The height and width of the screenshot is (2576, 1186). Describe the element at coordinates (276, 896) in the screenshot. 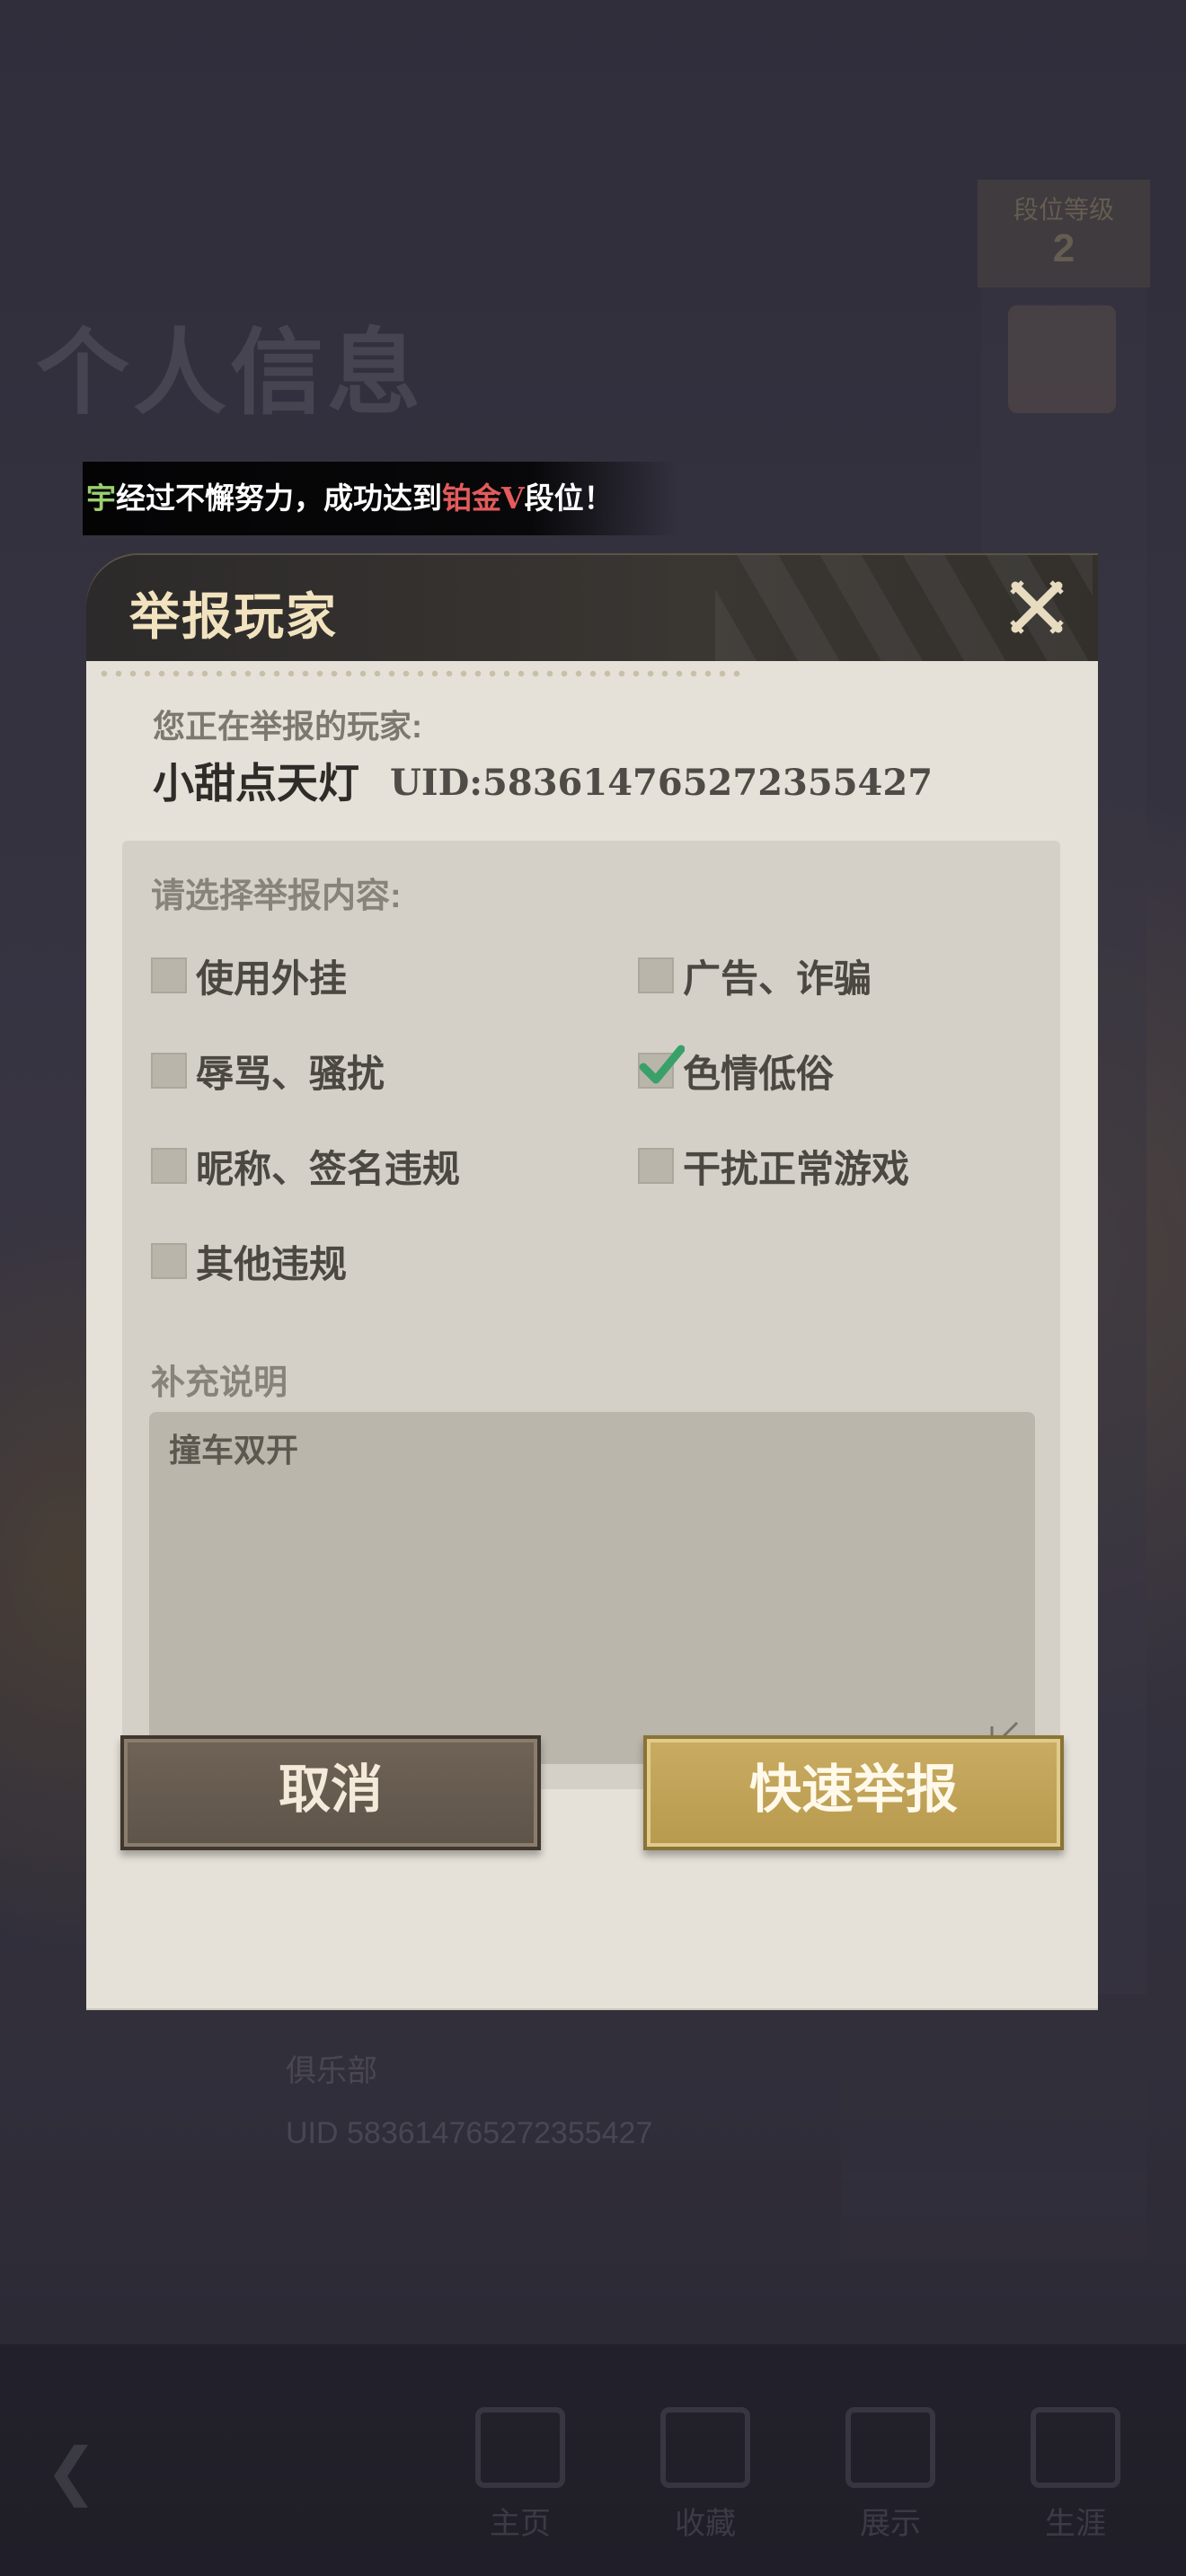

I see `select-reason-label: 请选择举报内容:` at that location.